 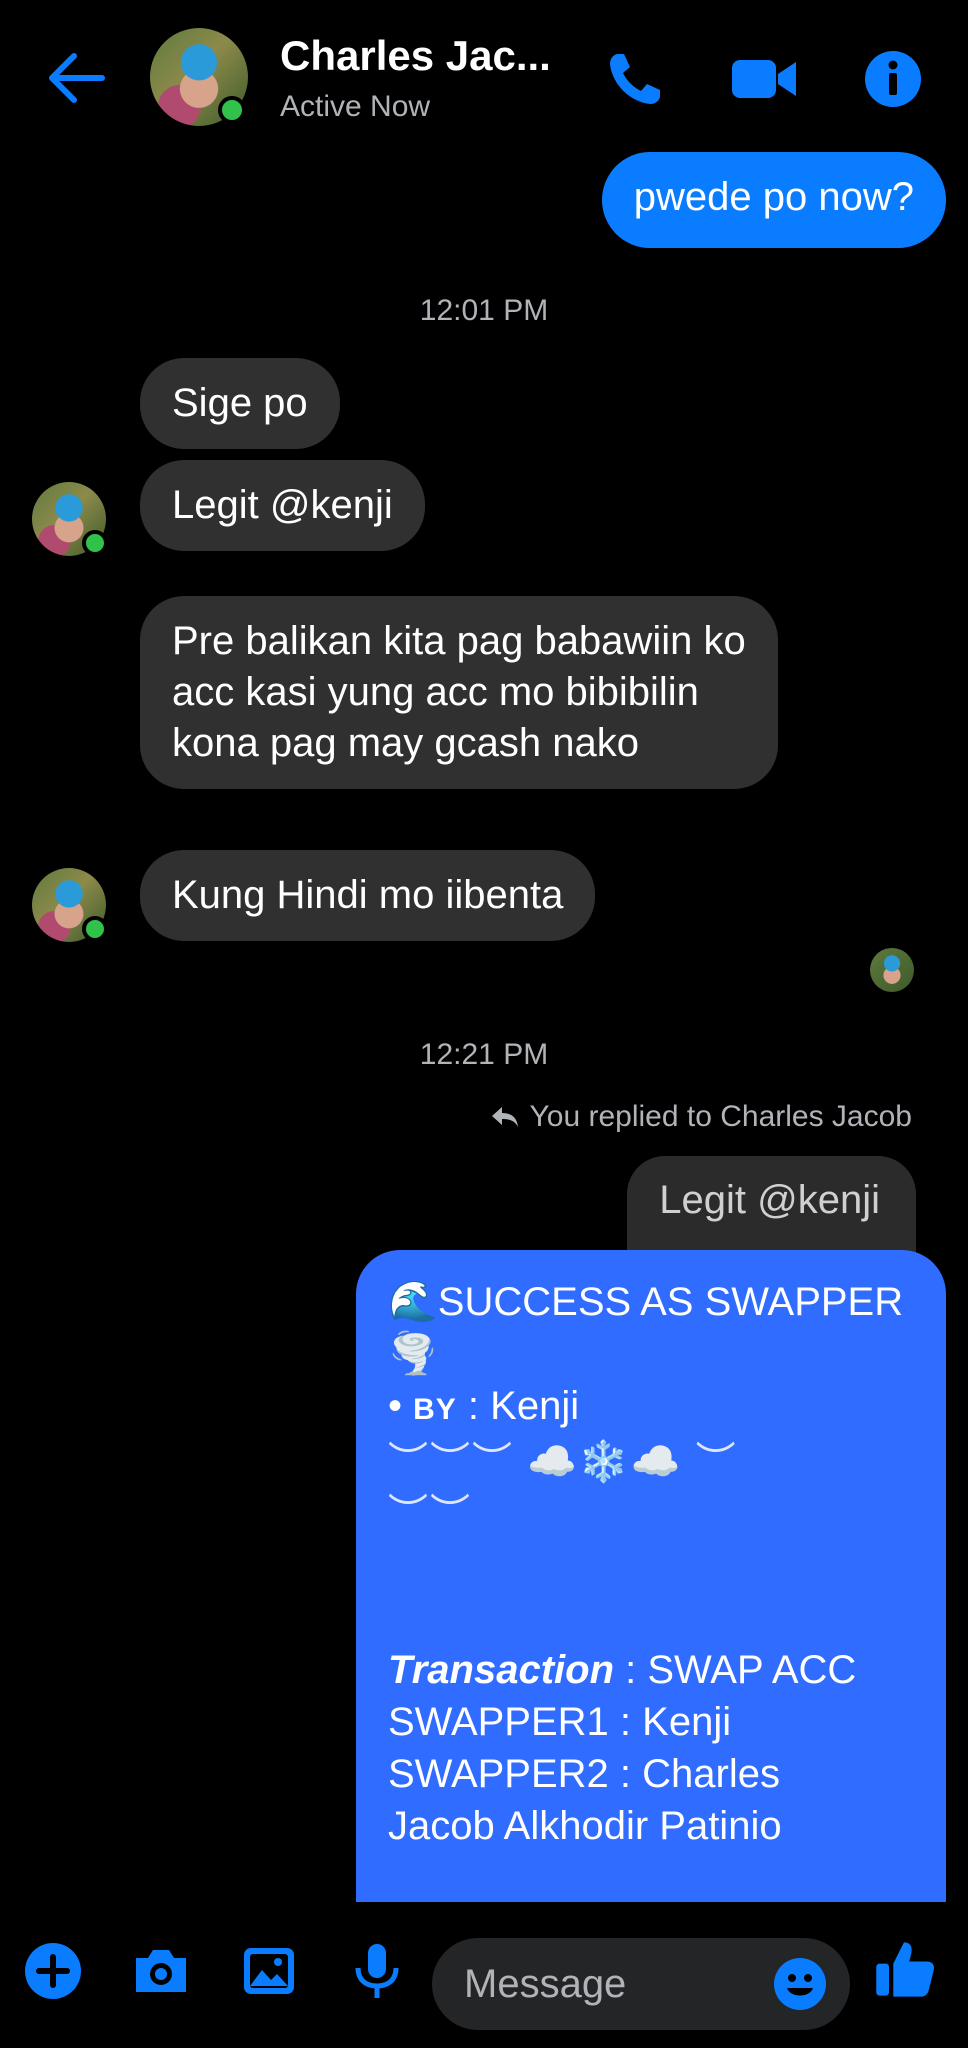 What do you see at coordinates (893, 79) in the screenshot?
I see `info-icon` at bounding box center [893, 79].